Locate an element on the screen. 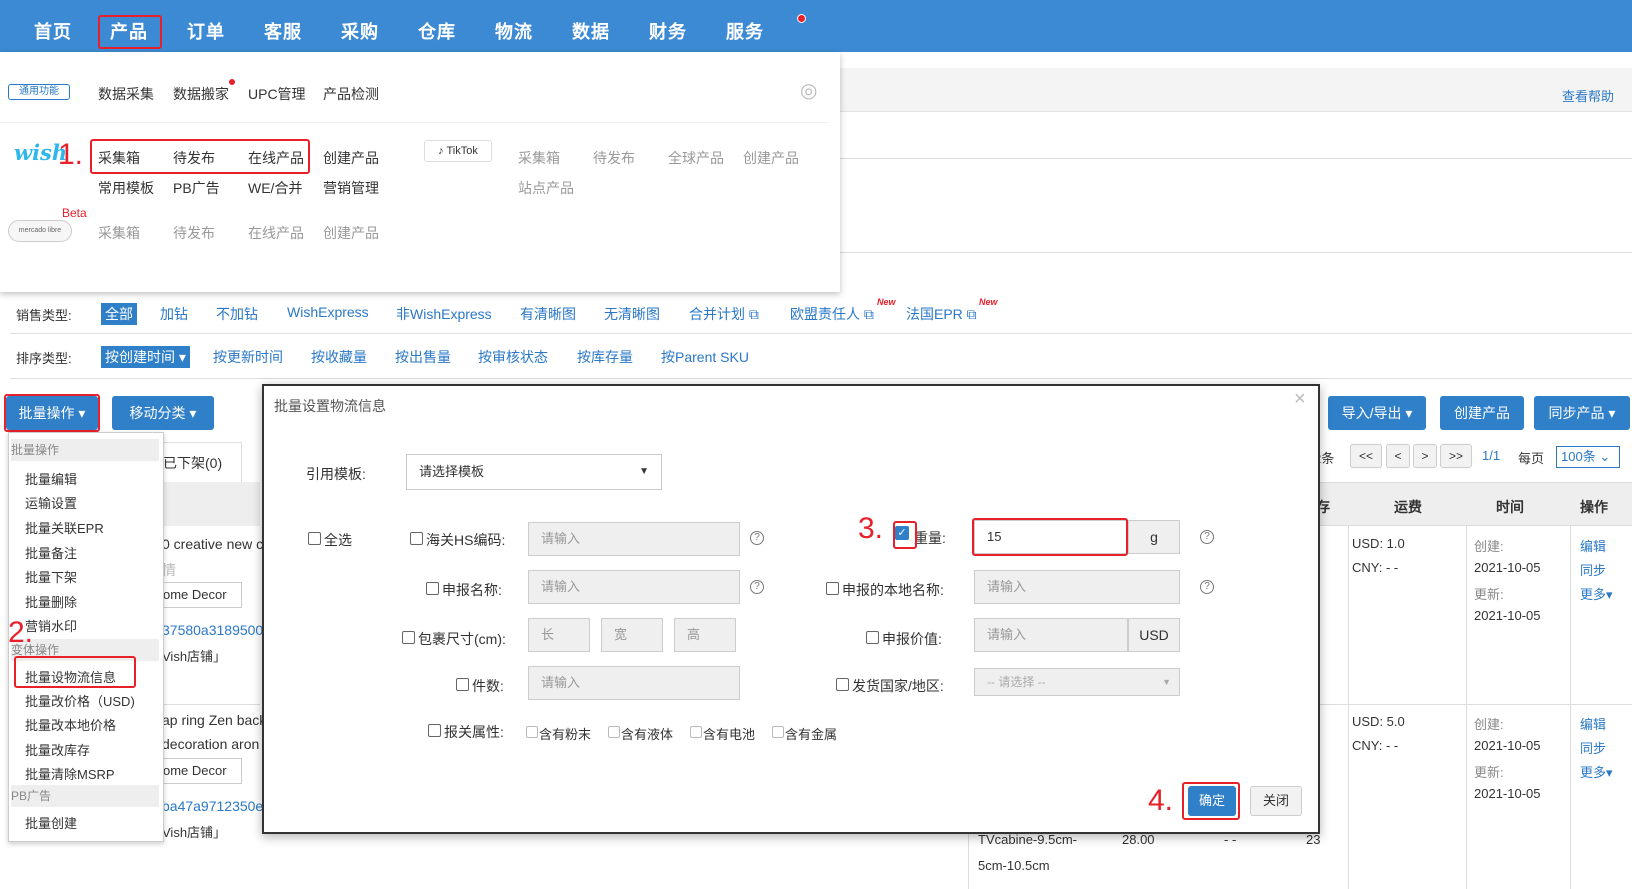 The width and height of the screenshot is (1632, 889). bulk-change-stock: 批量改库存 is located at coordinates (57, 749).